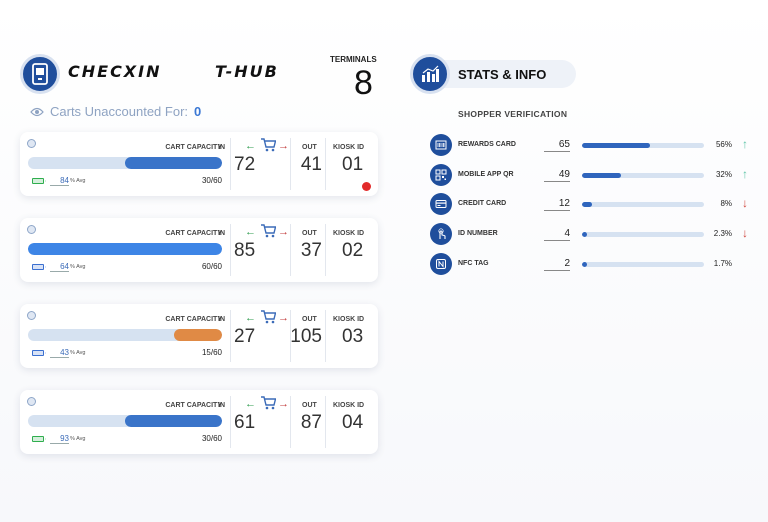 This screenshot has width=768, height=522. What do you see at coordinates (363, 83) in the screenshot?
I see `terminals-count: 8` at bounding box center [363, 83].